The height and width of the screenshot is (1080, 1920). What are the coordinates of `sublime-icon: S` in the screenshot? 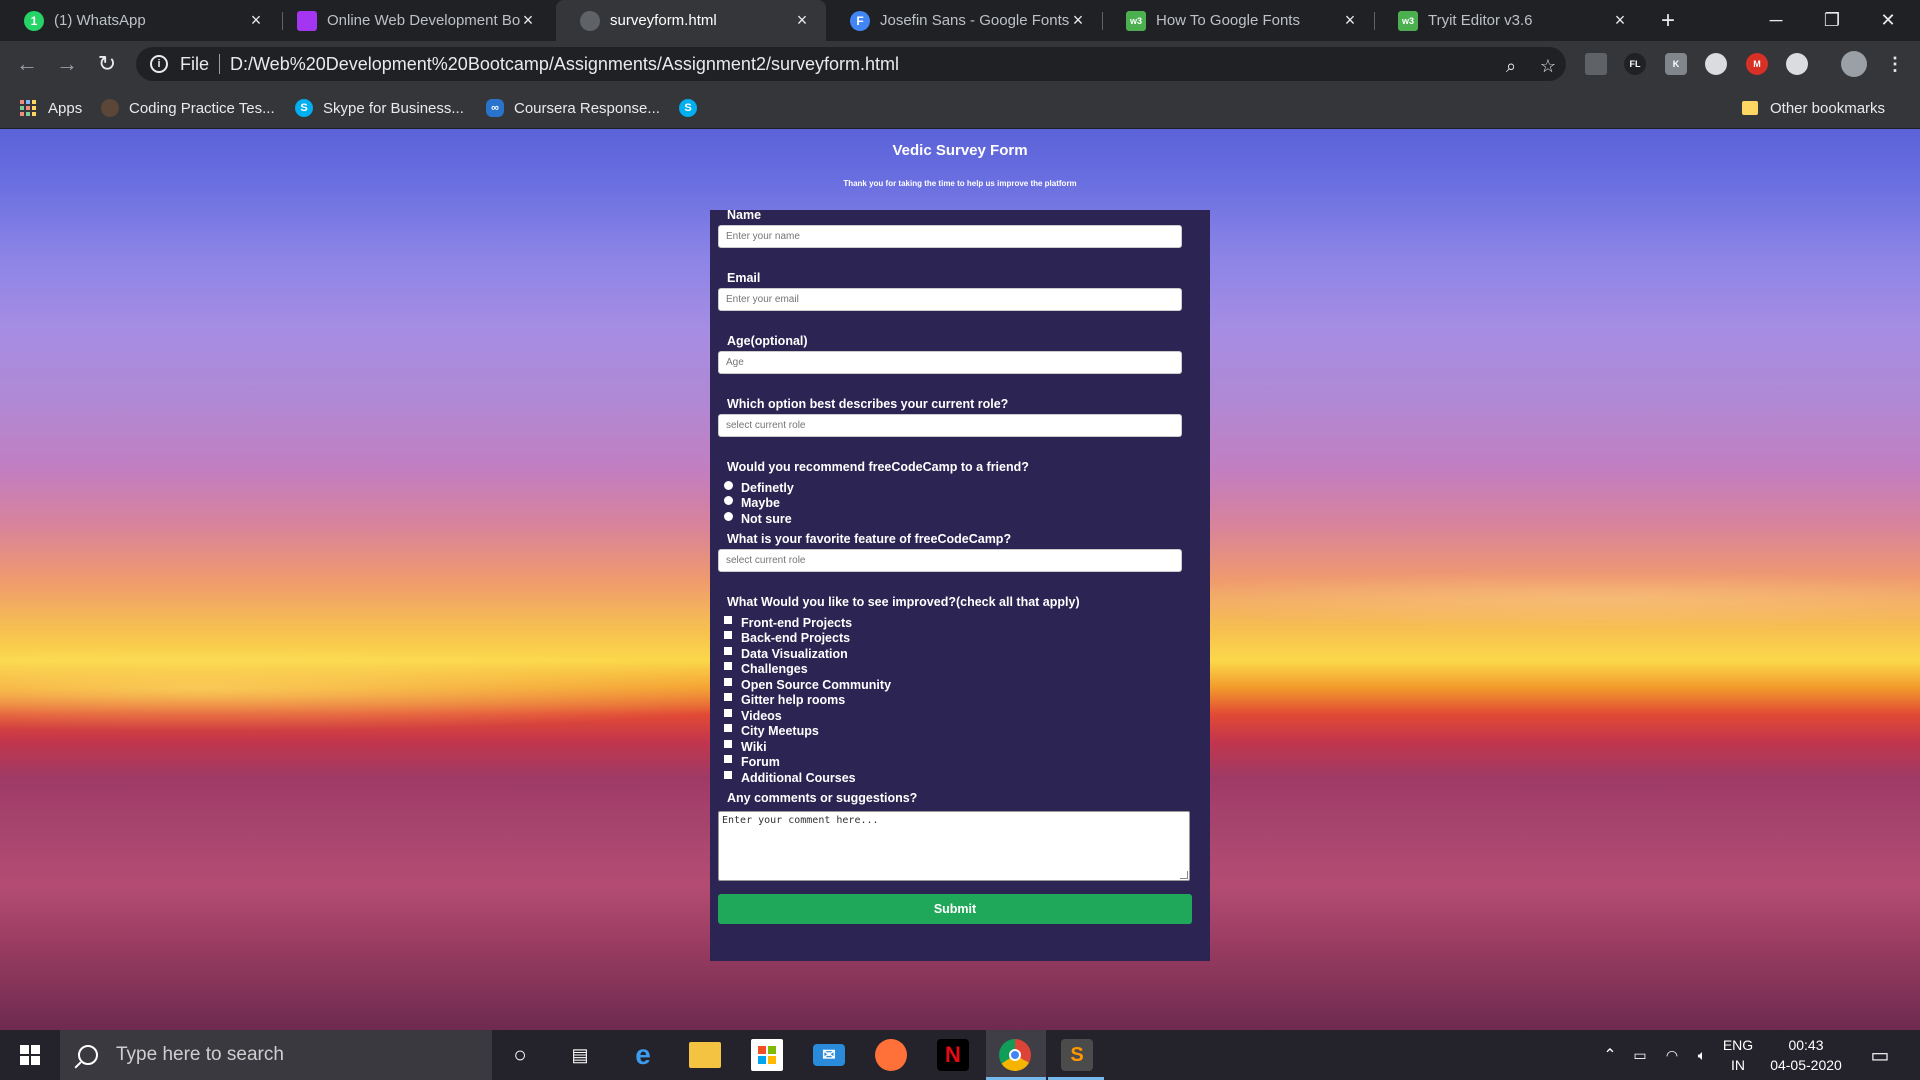 It's located at (1077, 1055).